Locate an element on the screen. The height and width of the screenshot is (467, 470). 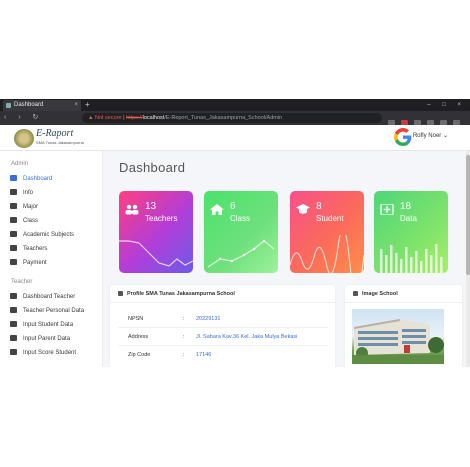
graduation-cap-icon is located at coordinates (303, 209).